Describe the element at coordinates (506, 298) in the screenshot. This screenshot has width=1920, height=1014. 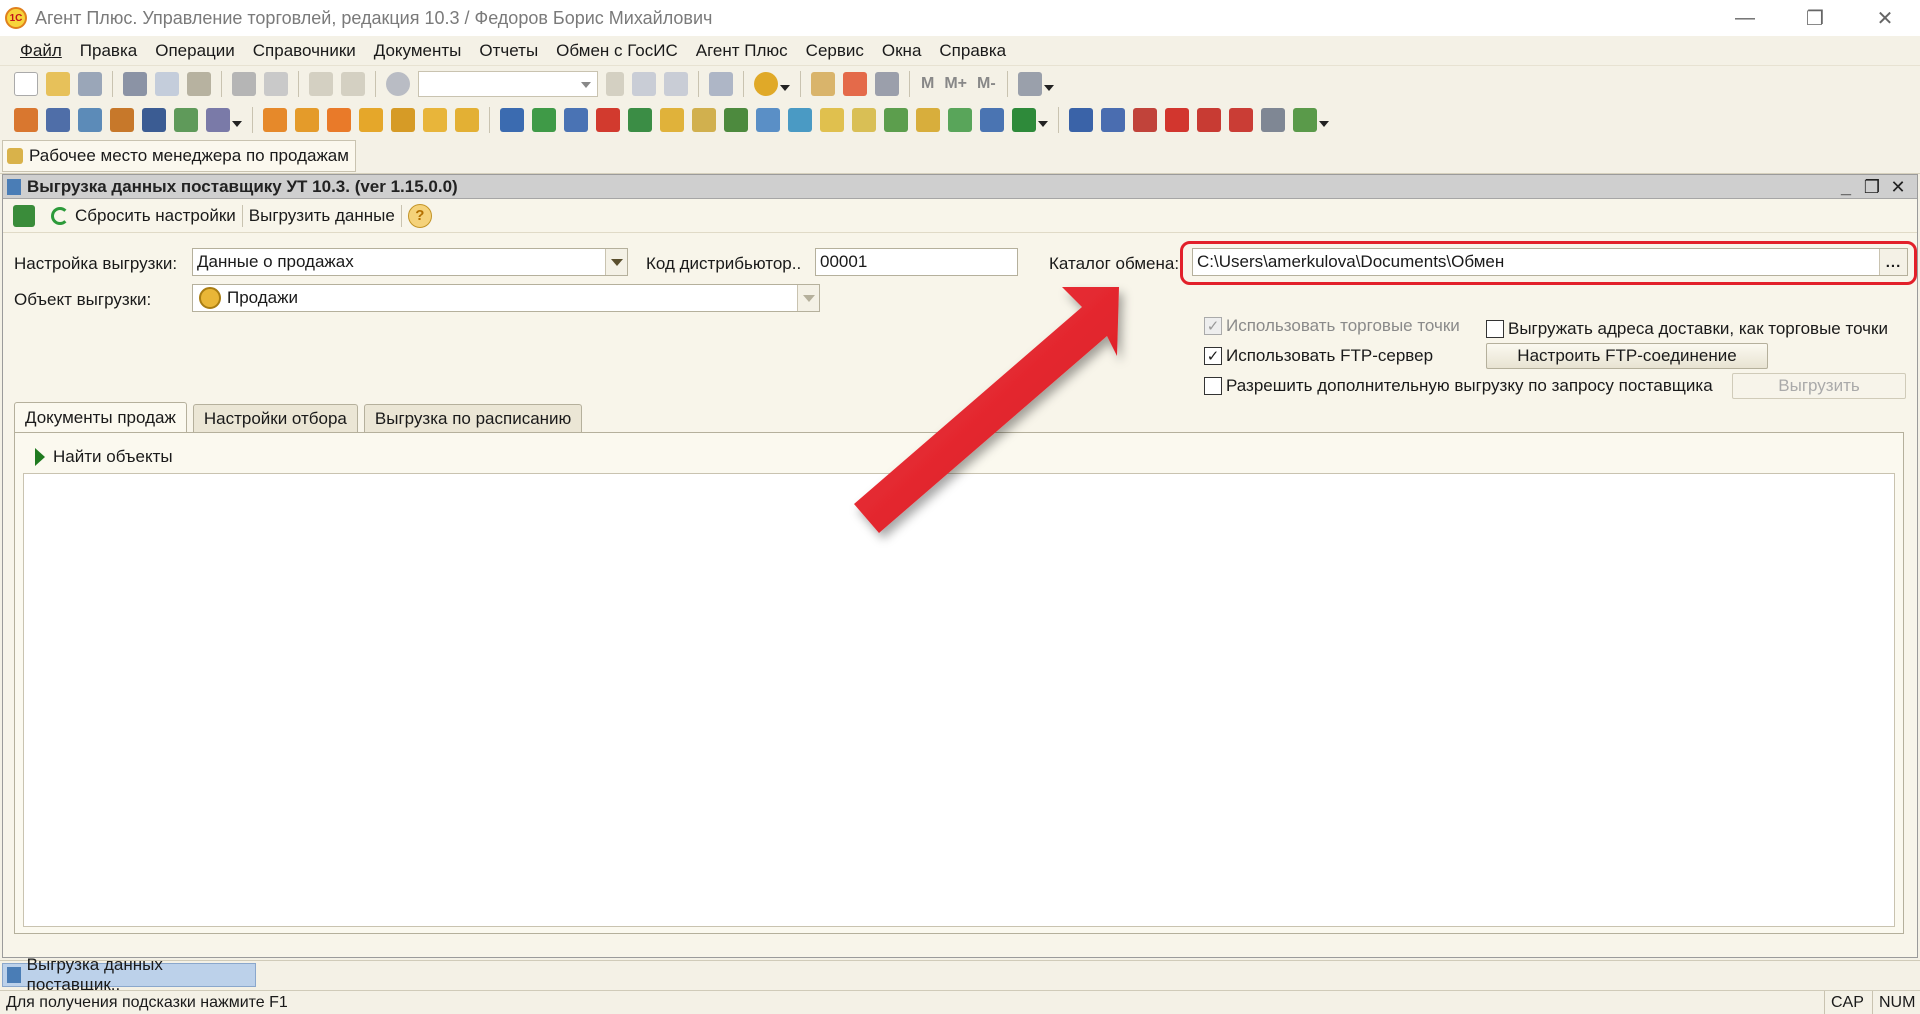
I see `object-select: Продажи` at that location.